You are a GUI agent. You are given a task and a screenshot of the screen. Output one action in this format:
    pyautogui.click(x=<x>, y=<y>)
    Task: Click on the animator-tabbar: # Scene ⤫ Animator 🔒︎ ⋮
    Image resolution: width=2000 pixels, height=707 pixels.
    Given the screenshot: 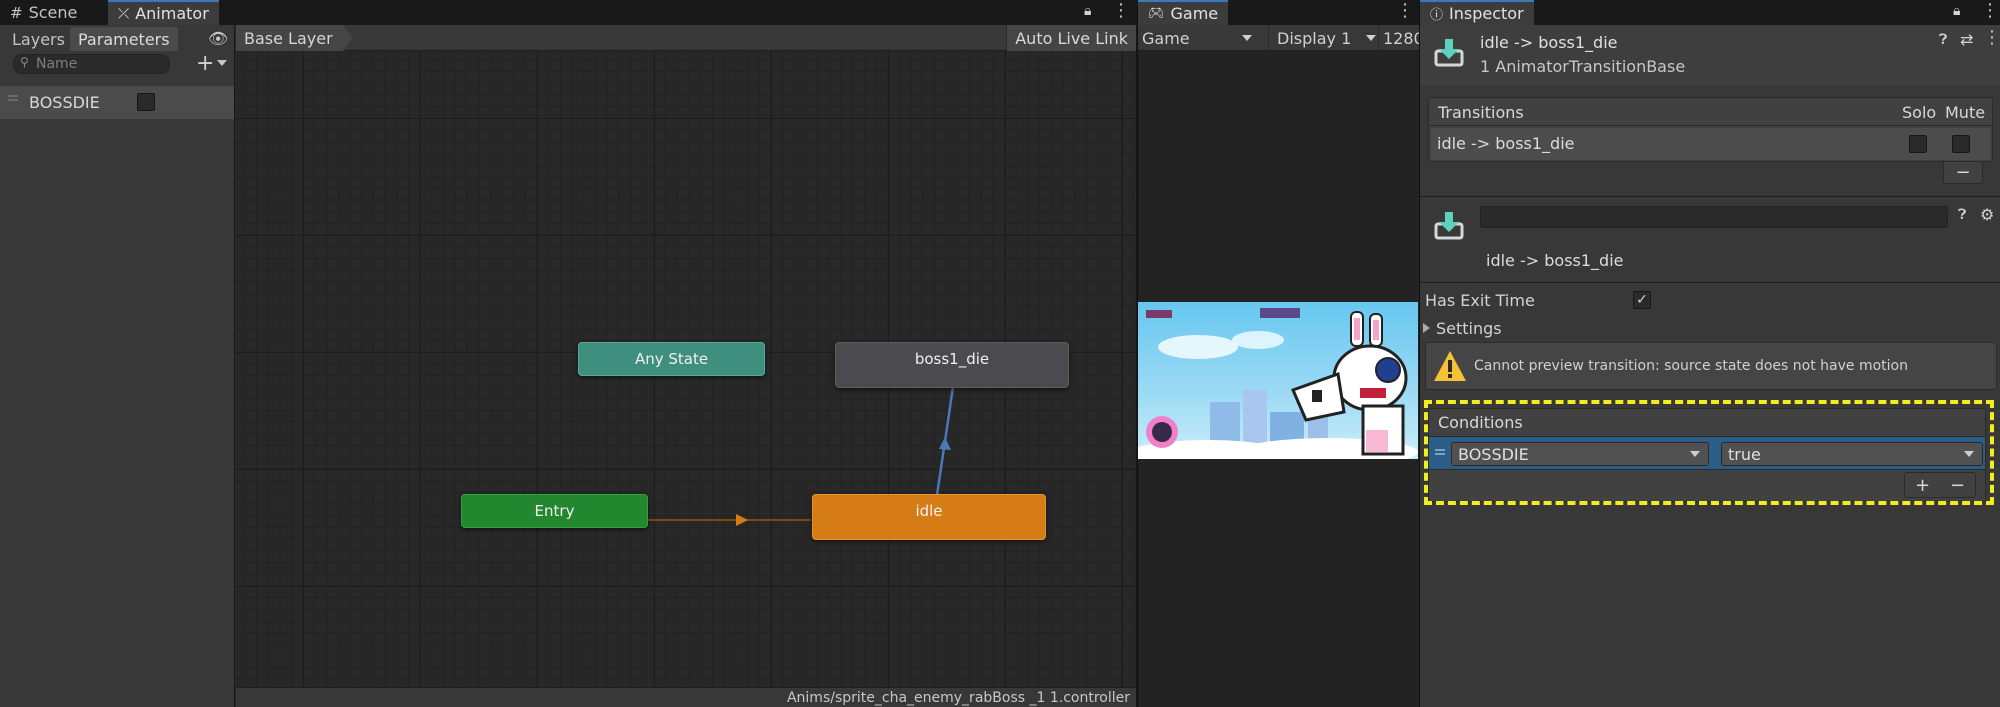 What is the action you would take?
    pyautogui.click(x=568, y=12)
    